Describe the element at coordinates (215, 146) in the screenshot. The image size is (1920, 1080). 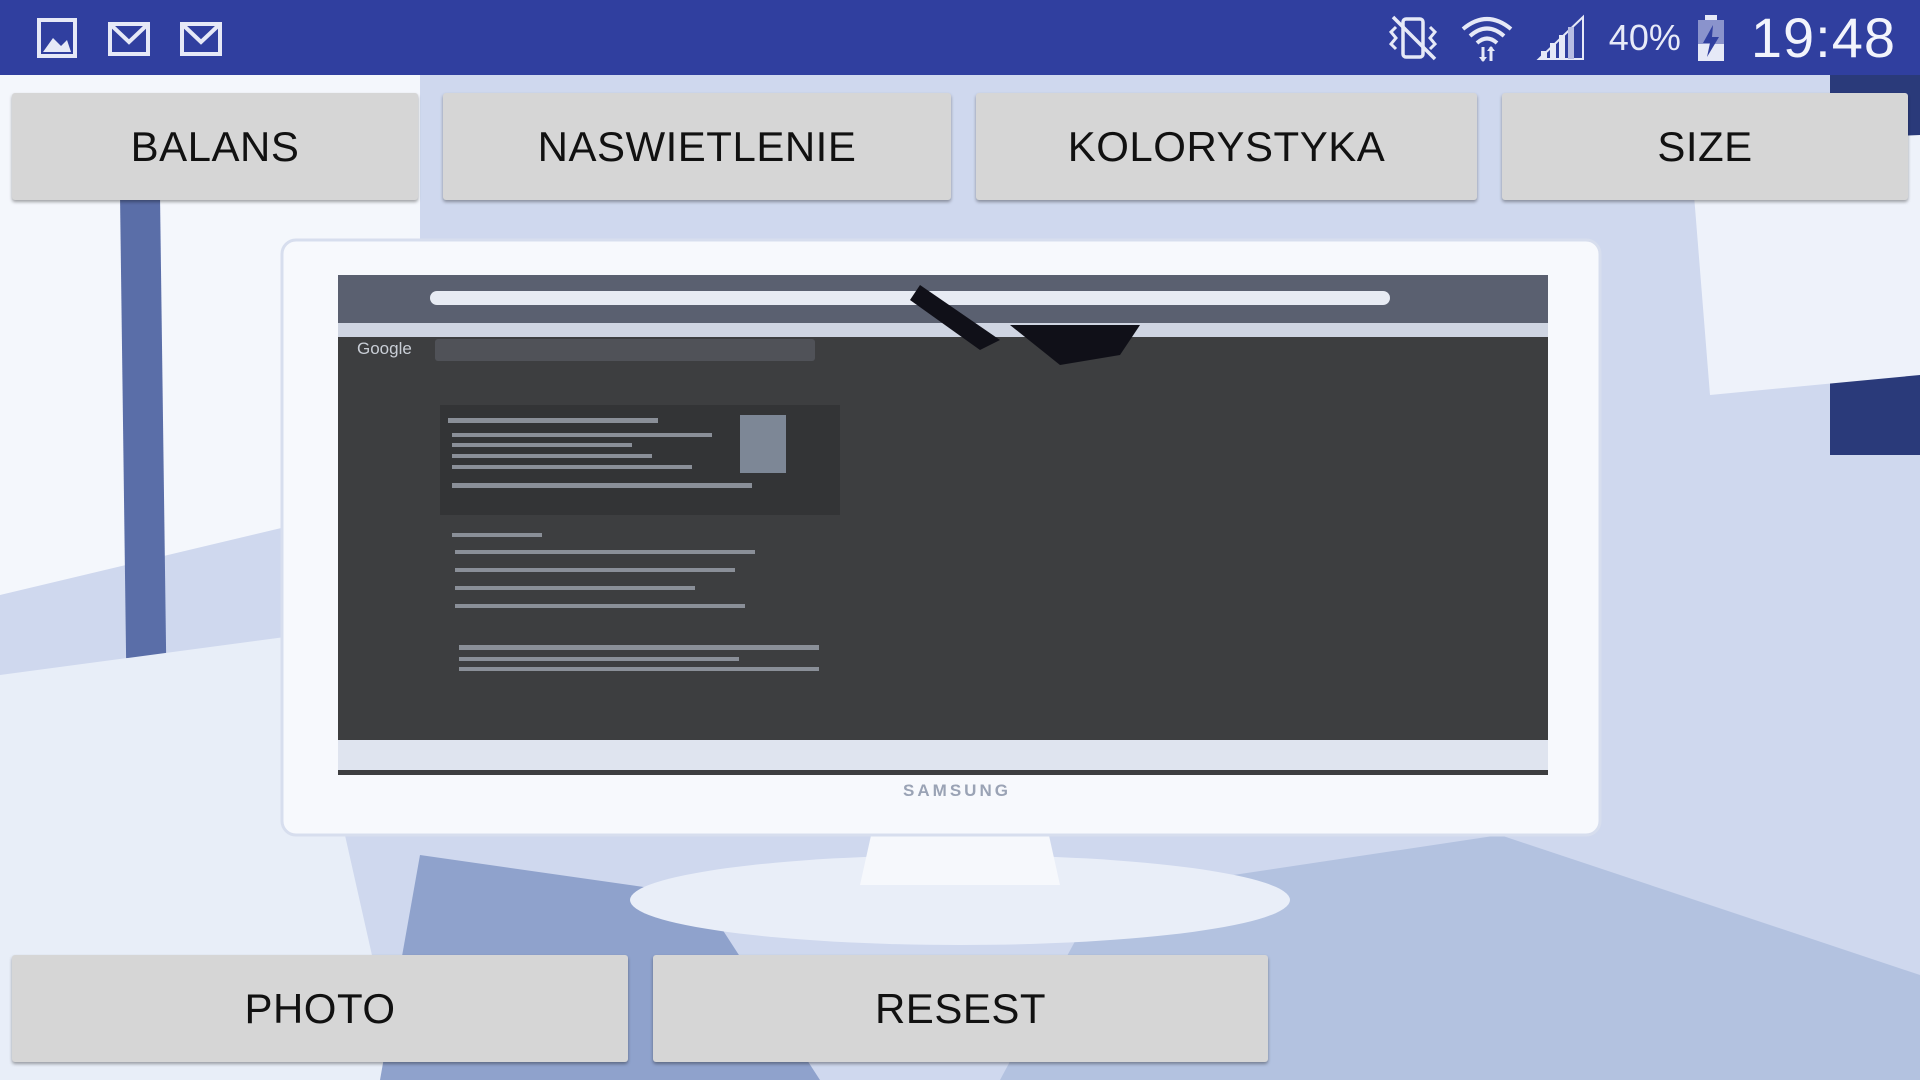
I see `balans-button: BALANS` at that location.